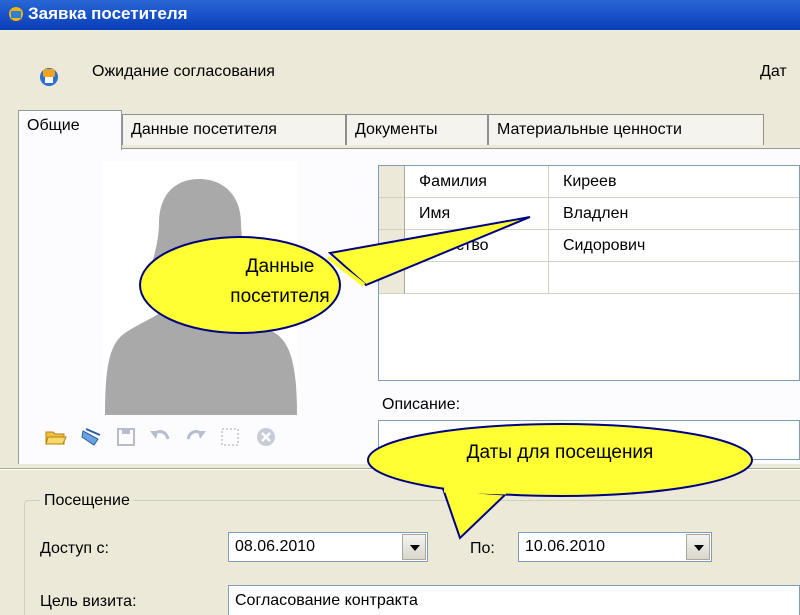  I want to click on field-value-cell, so click(674, 278).